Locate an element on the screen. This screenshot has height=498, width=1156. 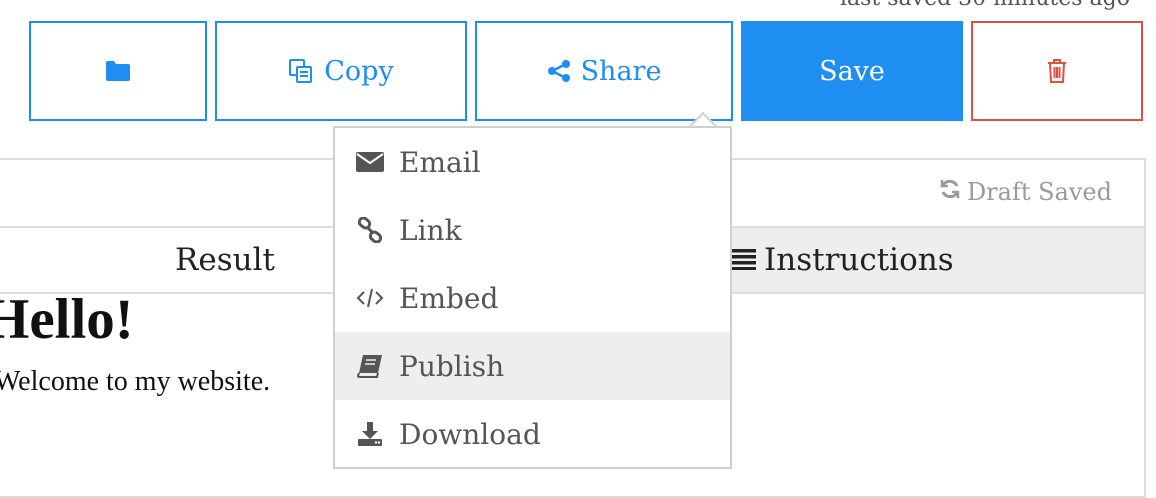
share-button: Share is located at coordinates (604, 71).